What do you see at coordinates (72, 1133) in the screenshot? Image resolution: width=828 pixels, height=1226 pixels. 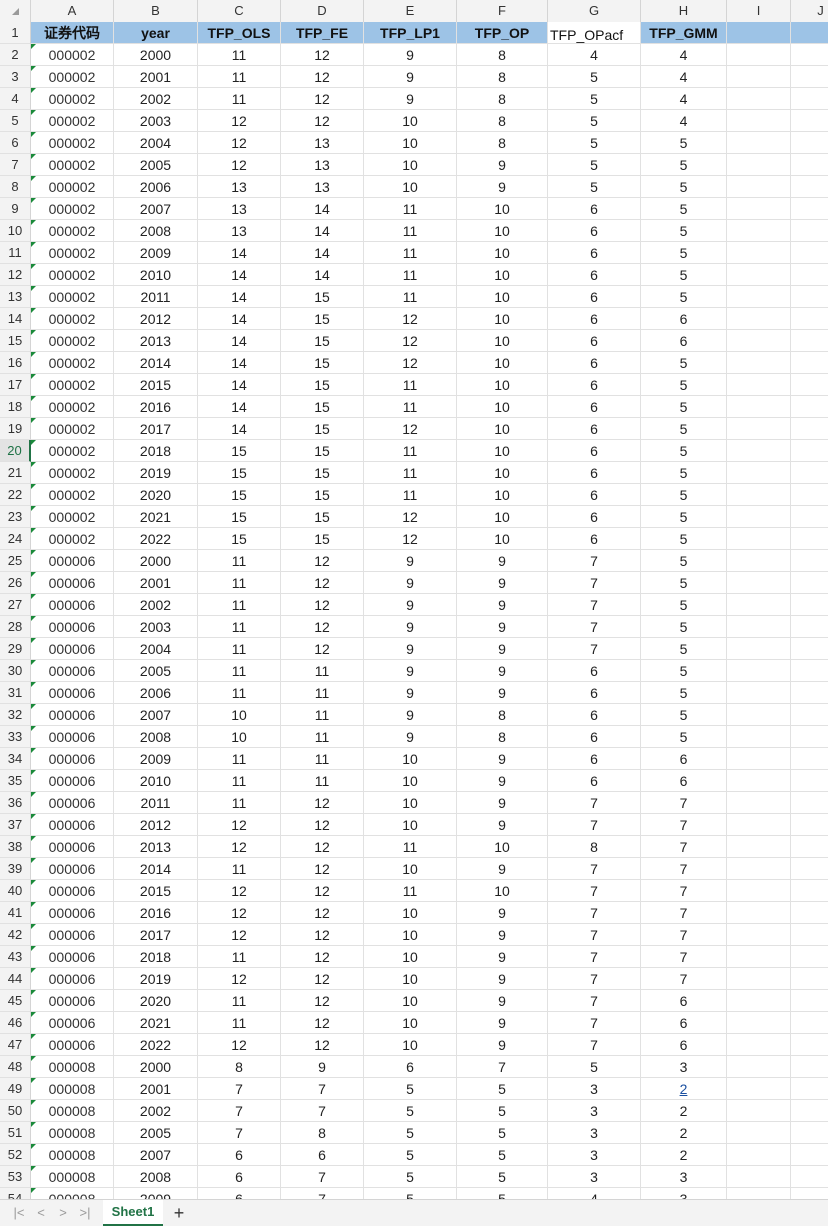 I see `table-cell: 000008` at bounding box center [72, 1133].